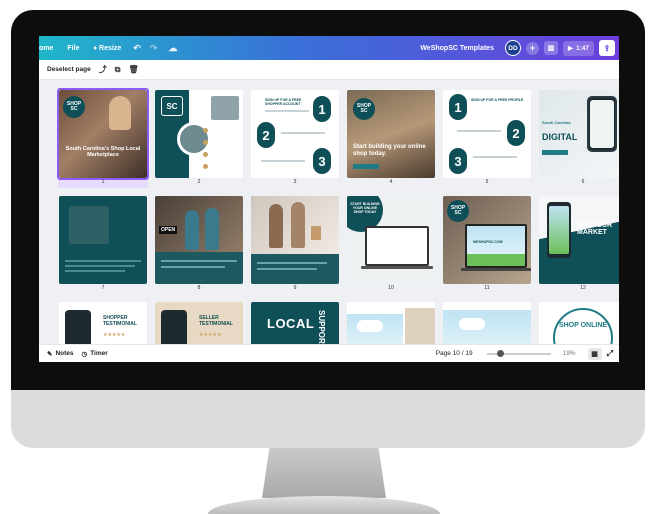  What do you see at coordinates (458, 107) in the screenshot?
I see `step-number-1: 1` at bounding box center [458, 107].